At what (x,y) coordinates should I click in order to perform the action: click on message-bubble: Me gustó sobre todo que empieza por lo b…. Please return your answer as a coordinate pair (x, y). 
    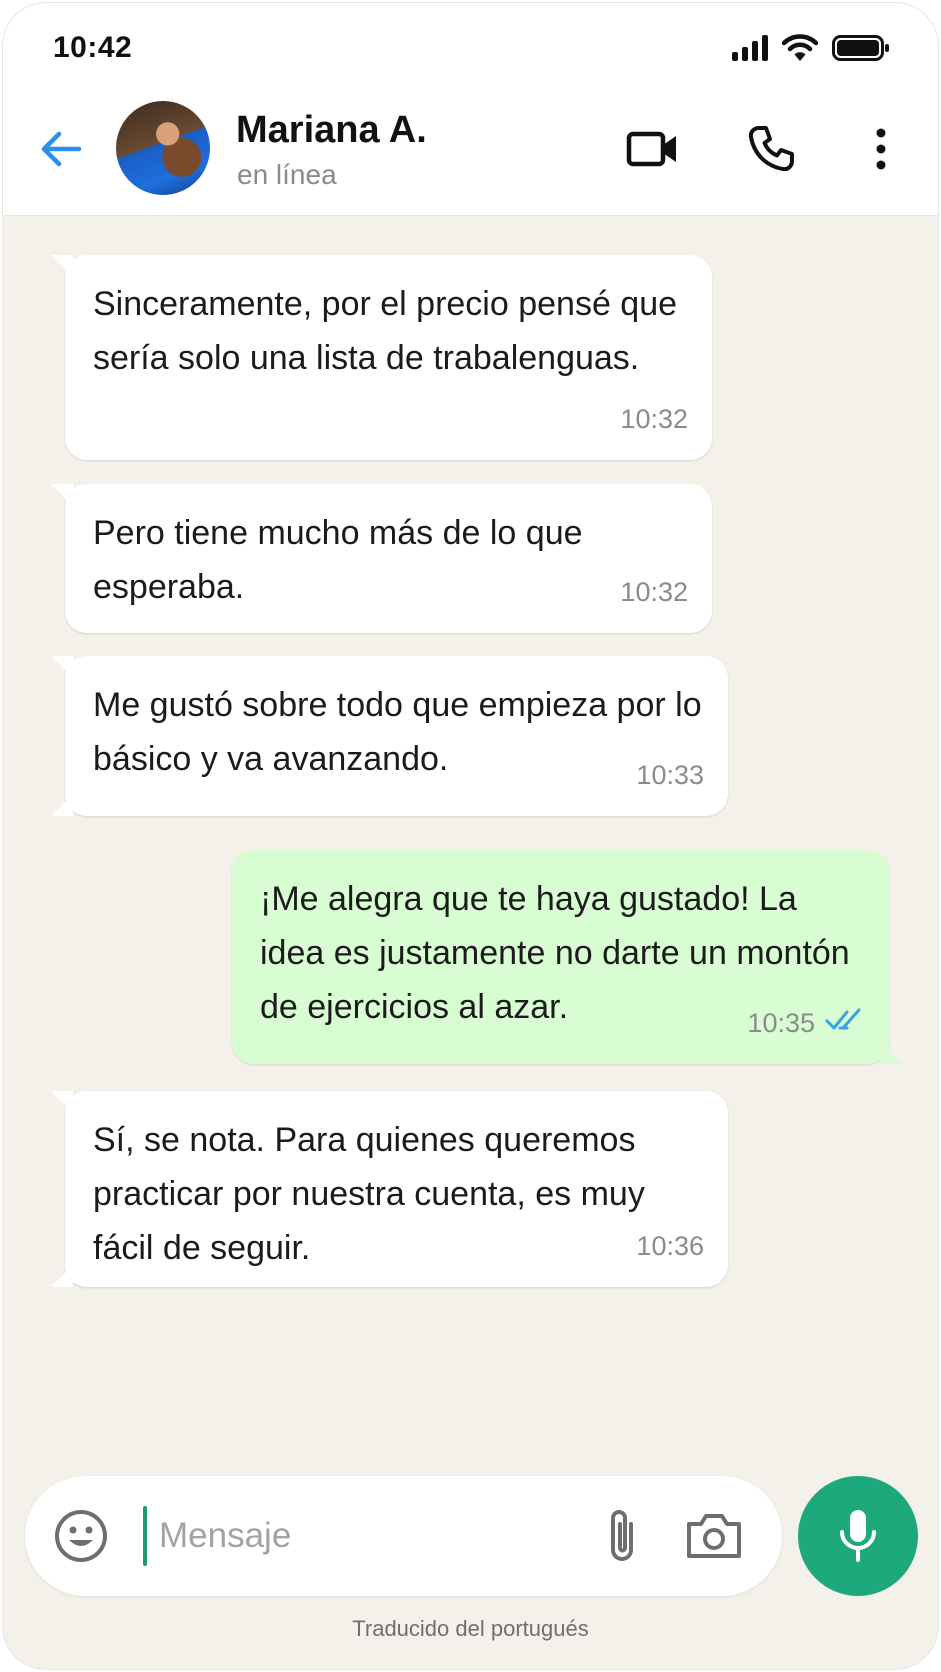
    Looking at the image, I should click on (389, 736).